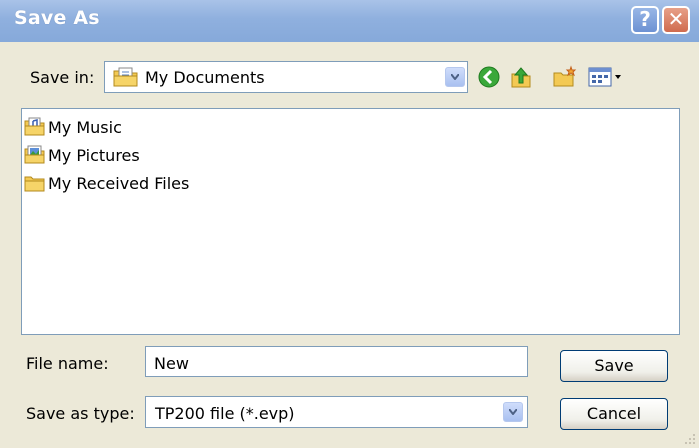  What do you see at coordinates (645, 20) in the screenshot?
I see `help-button: ?` at bounding box center [645, 20].